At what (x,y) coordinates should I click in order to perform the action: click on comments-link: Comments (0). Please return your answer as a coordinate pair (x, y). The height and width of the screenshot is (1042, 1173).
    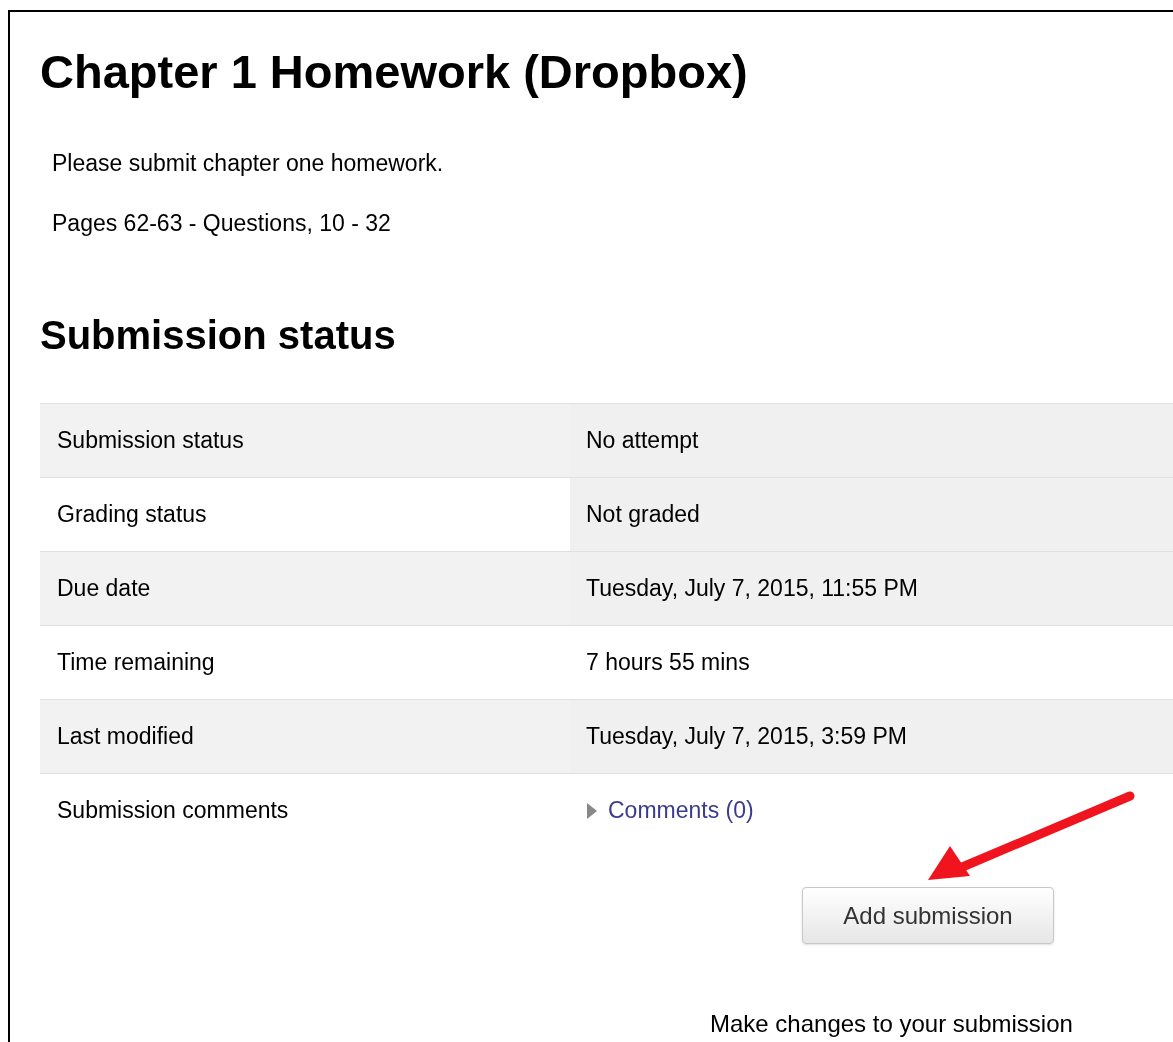
    Looking at the image, I should click on (681, 810).